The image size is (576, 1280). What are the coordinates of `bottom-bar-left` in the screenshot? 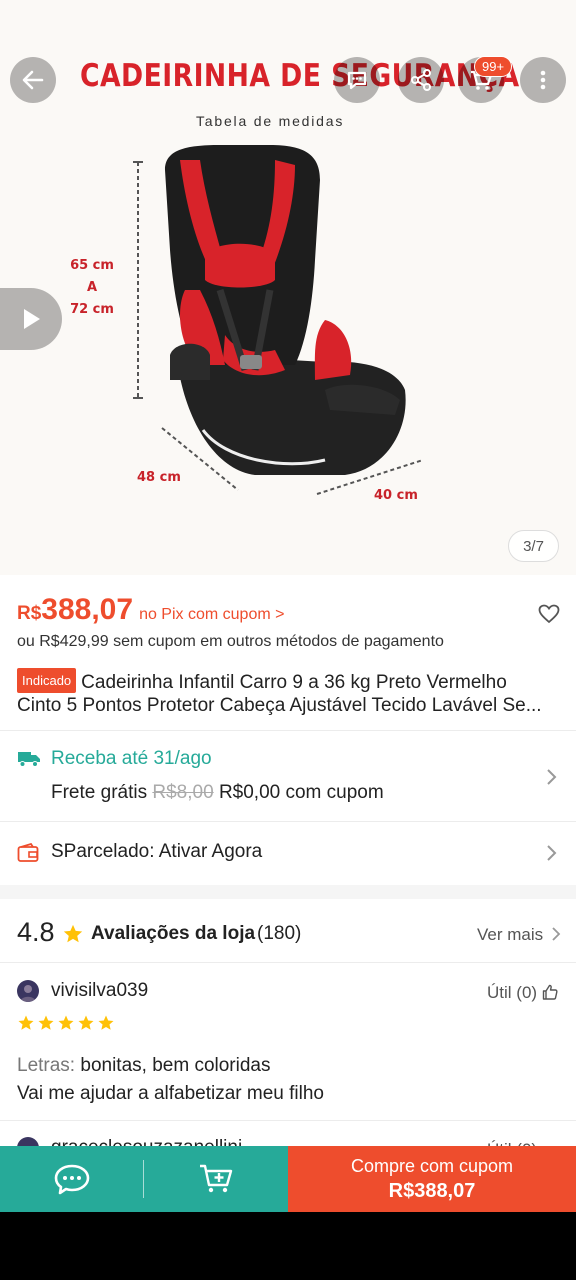 It's located at (144, 1179).